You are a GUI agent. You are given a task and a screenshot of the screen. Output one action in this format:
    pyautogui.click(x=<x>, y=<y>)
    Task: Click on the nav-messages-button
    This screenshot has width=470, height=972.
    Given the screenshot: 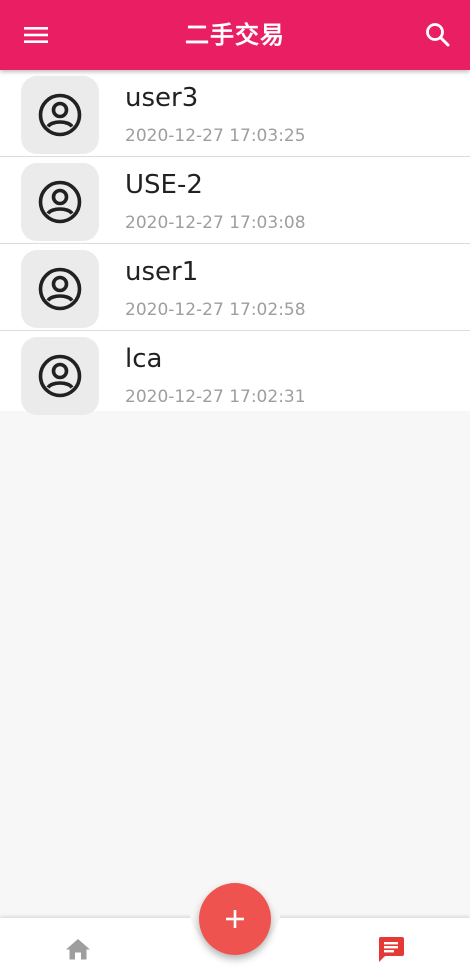 What is the action you would take?
    pyautogui.click(x=391, y=949)
    